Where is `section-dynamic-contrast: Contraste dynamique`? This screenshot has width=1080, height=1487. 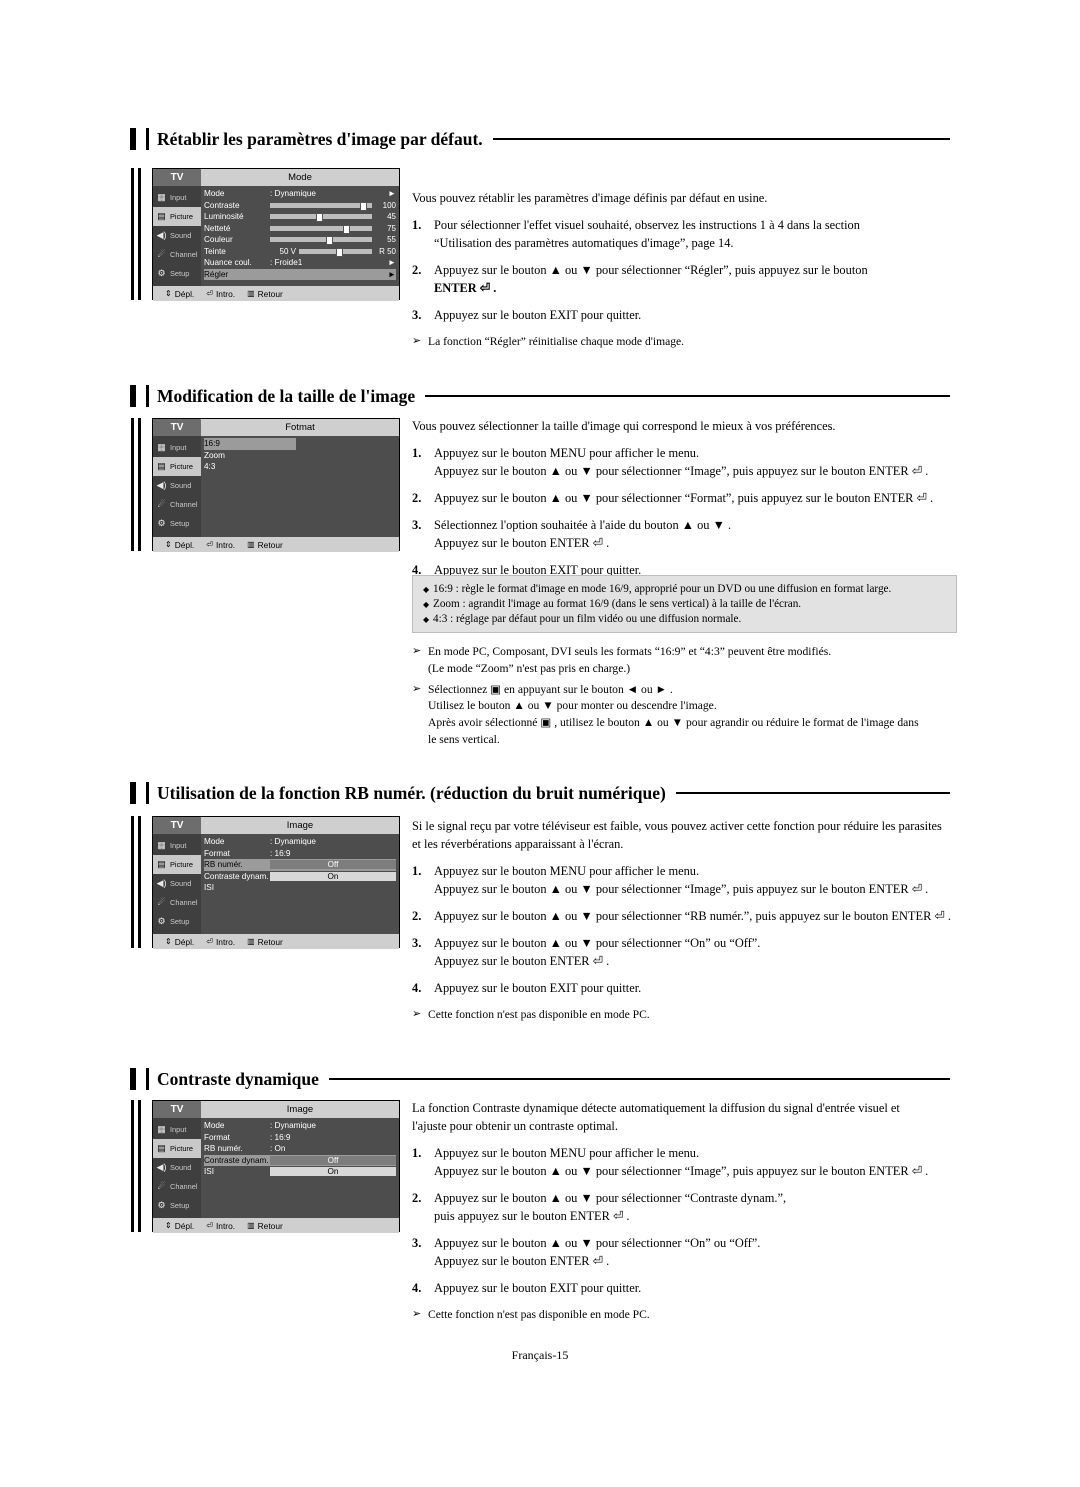 section-dynamic-contrast: Contraste dynamique is located at coordinates (540, 1079).